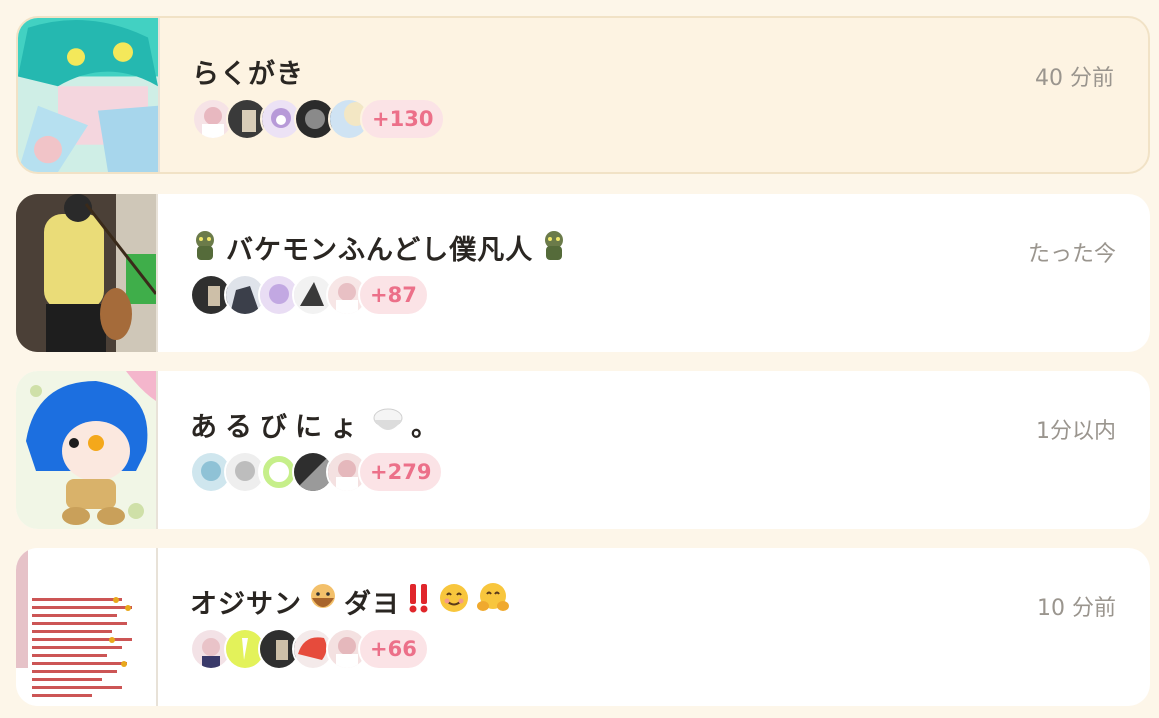 This screenshot has width=1159, height=718. Describe the element at coordinates (454, 601) in the screenshot. I see `smiling-face-icon` at that location.